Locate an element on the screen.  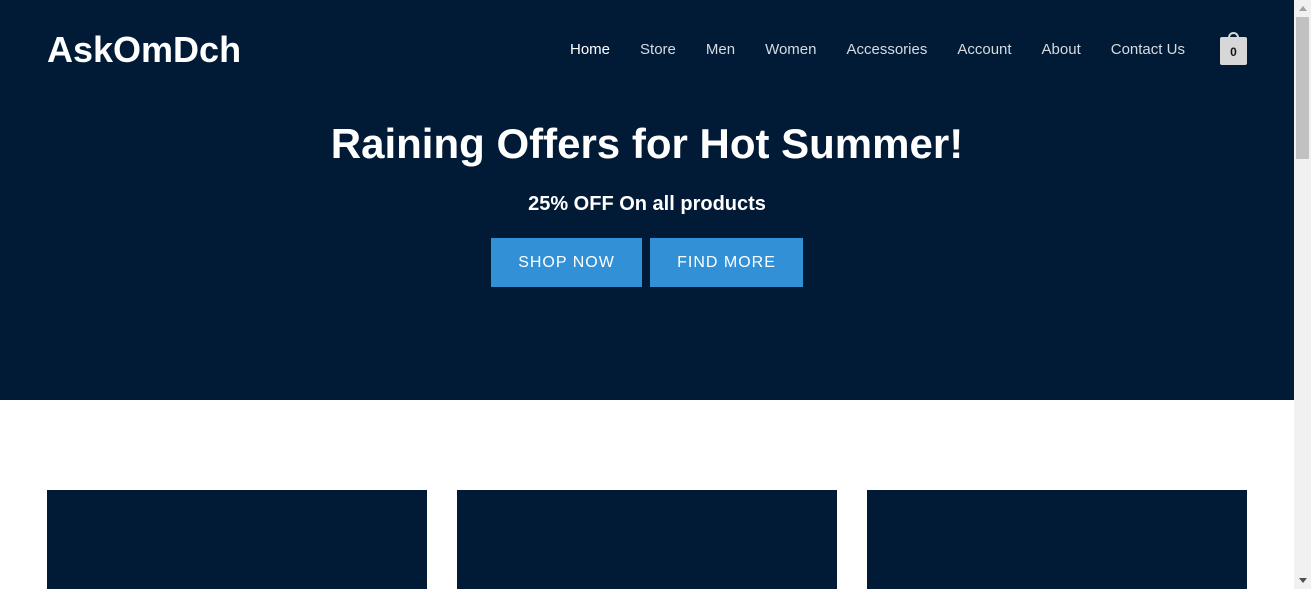
scroll-down-arrow-icon is located at coordinates (1302, 580).